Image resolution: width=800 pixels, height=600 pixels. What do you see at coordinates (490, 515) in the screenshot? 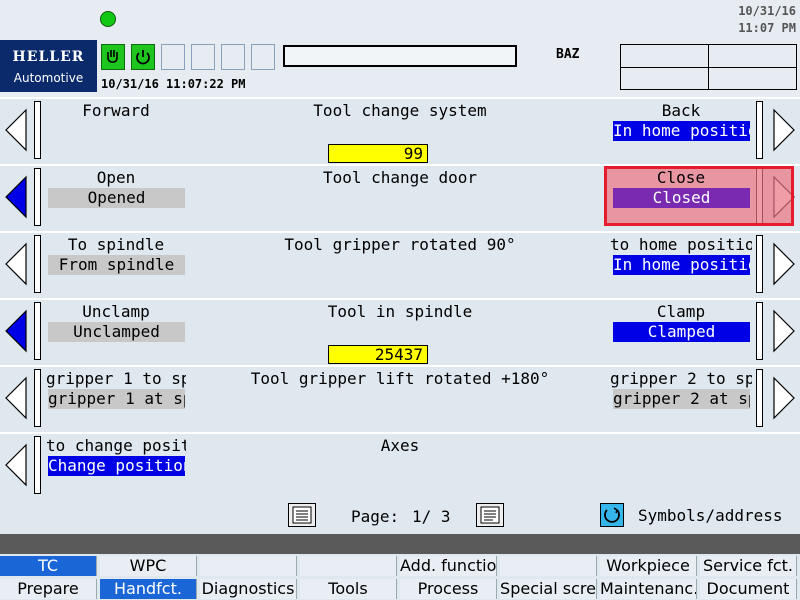
I see `page-next-icon` at bounding box center [490, 515].